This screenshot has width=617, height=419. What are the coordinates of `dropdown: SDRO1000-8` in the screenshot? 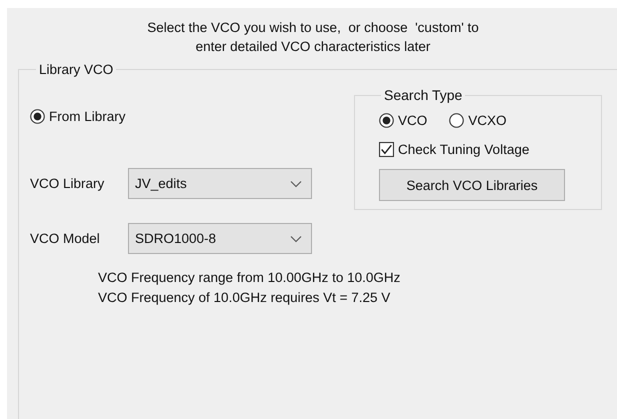 It's located at (220, 238).